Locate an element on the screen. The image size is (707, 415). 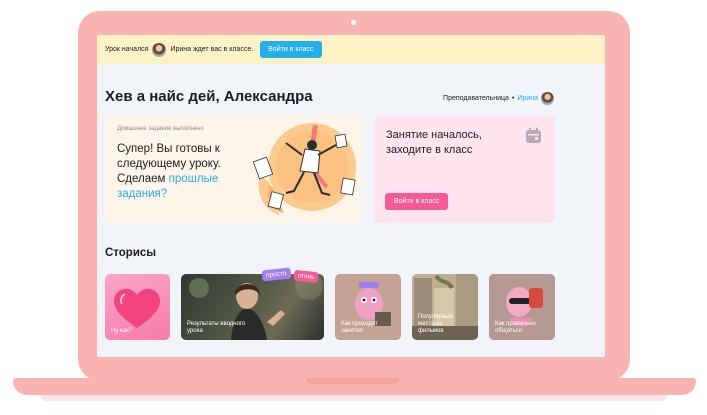
story-caption: Ну как? is located at coordinates (122, 331).